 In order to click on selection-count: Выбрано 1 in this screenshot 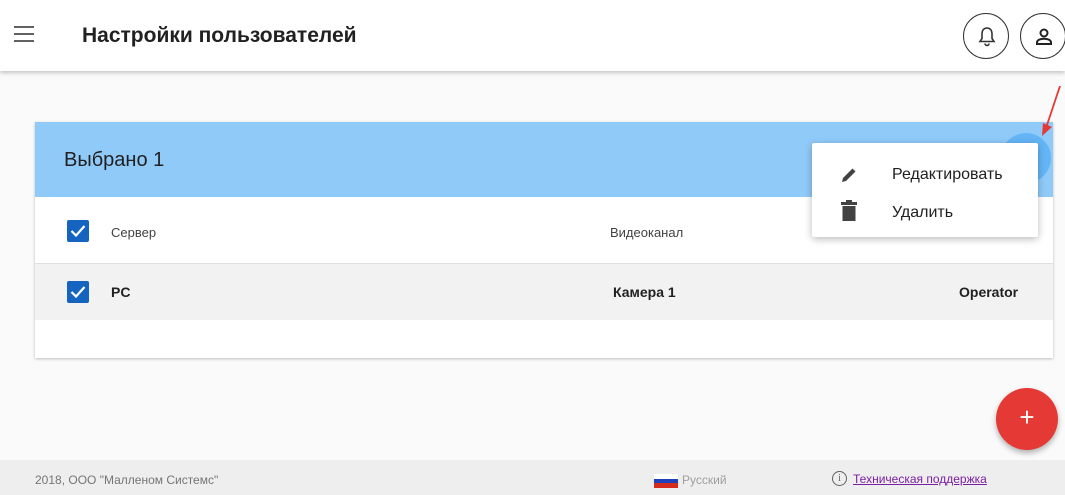, I will do `click(114, 160)`.